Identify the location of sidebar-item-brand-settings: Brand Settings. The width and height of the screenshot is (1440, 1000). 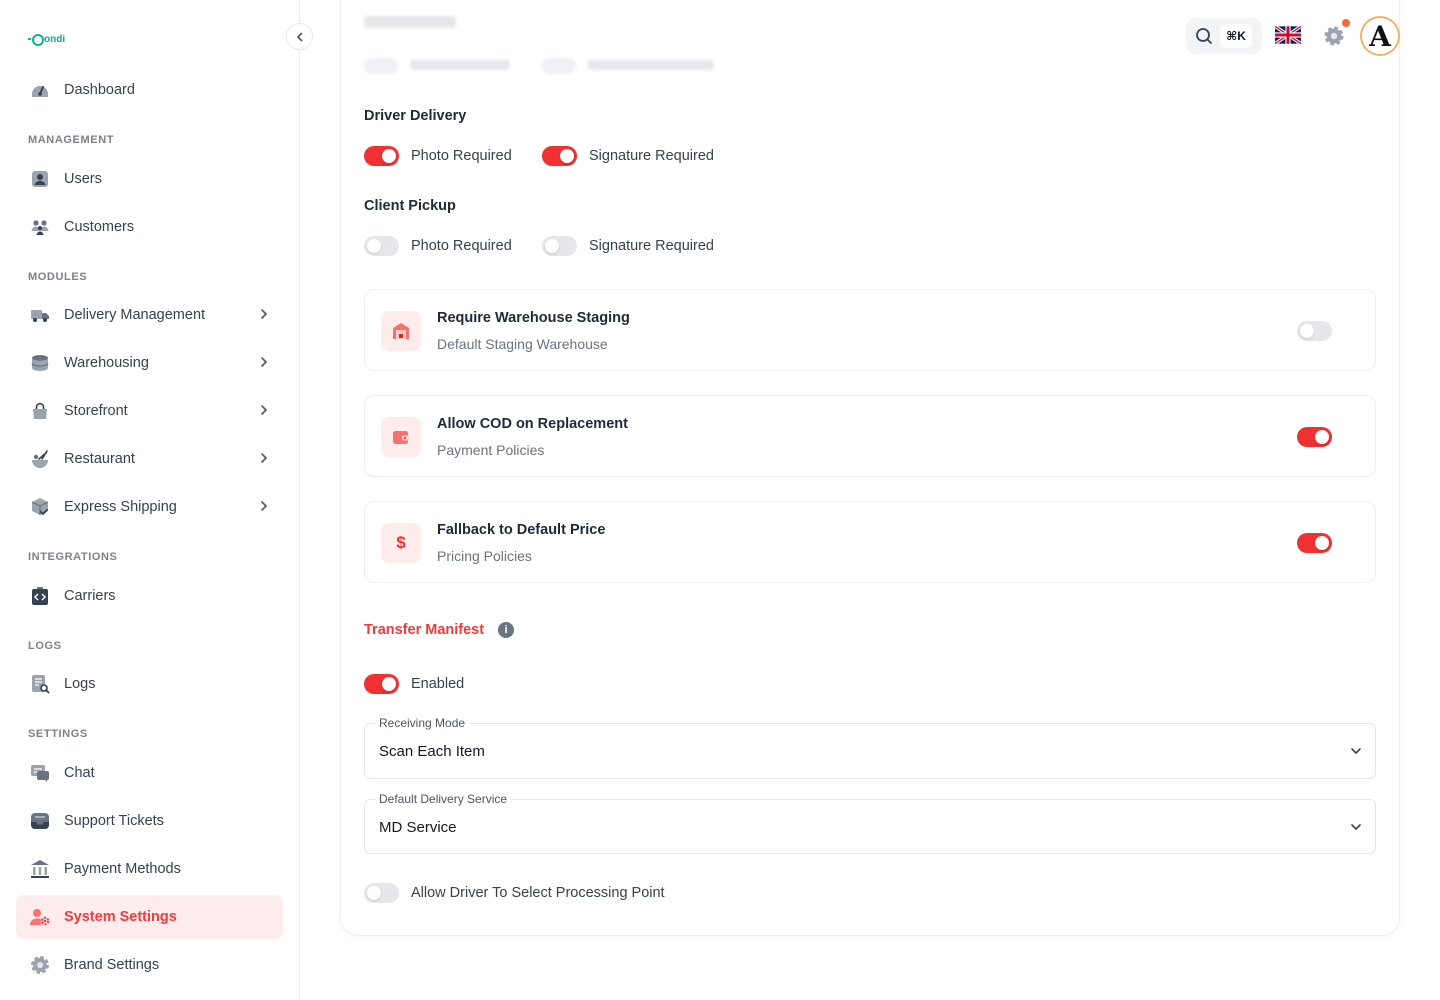
(149, 965).